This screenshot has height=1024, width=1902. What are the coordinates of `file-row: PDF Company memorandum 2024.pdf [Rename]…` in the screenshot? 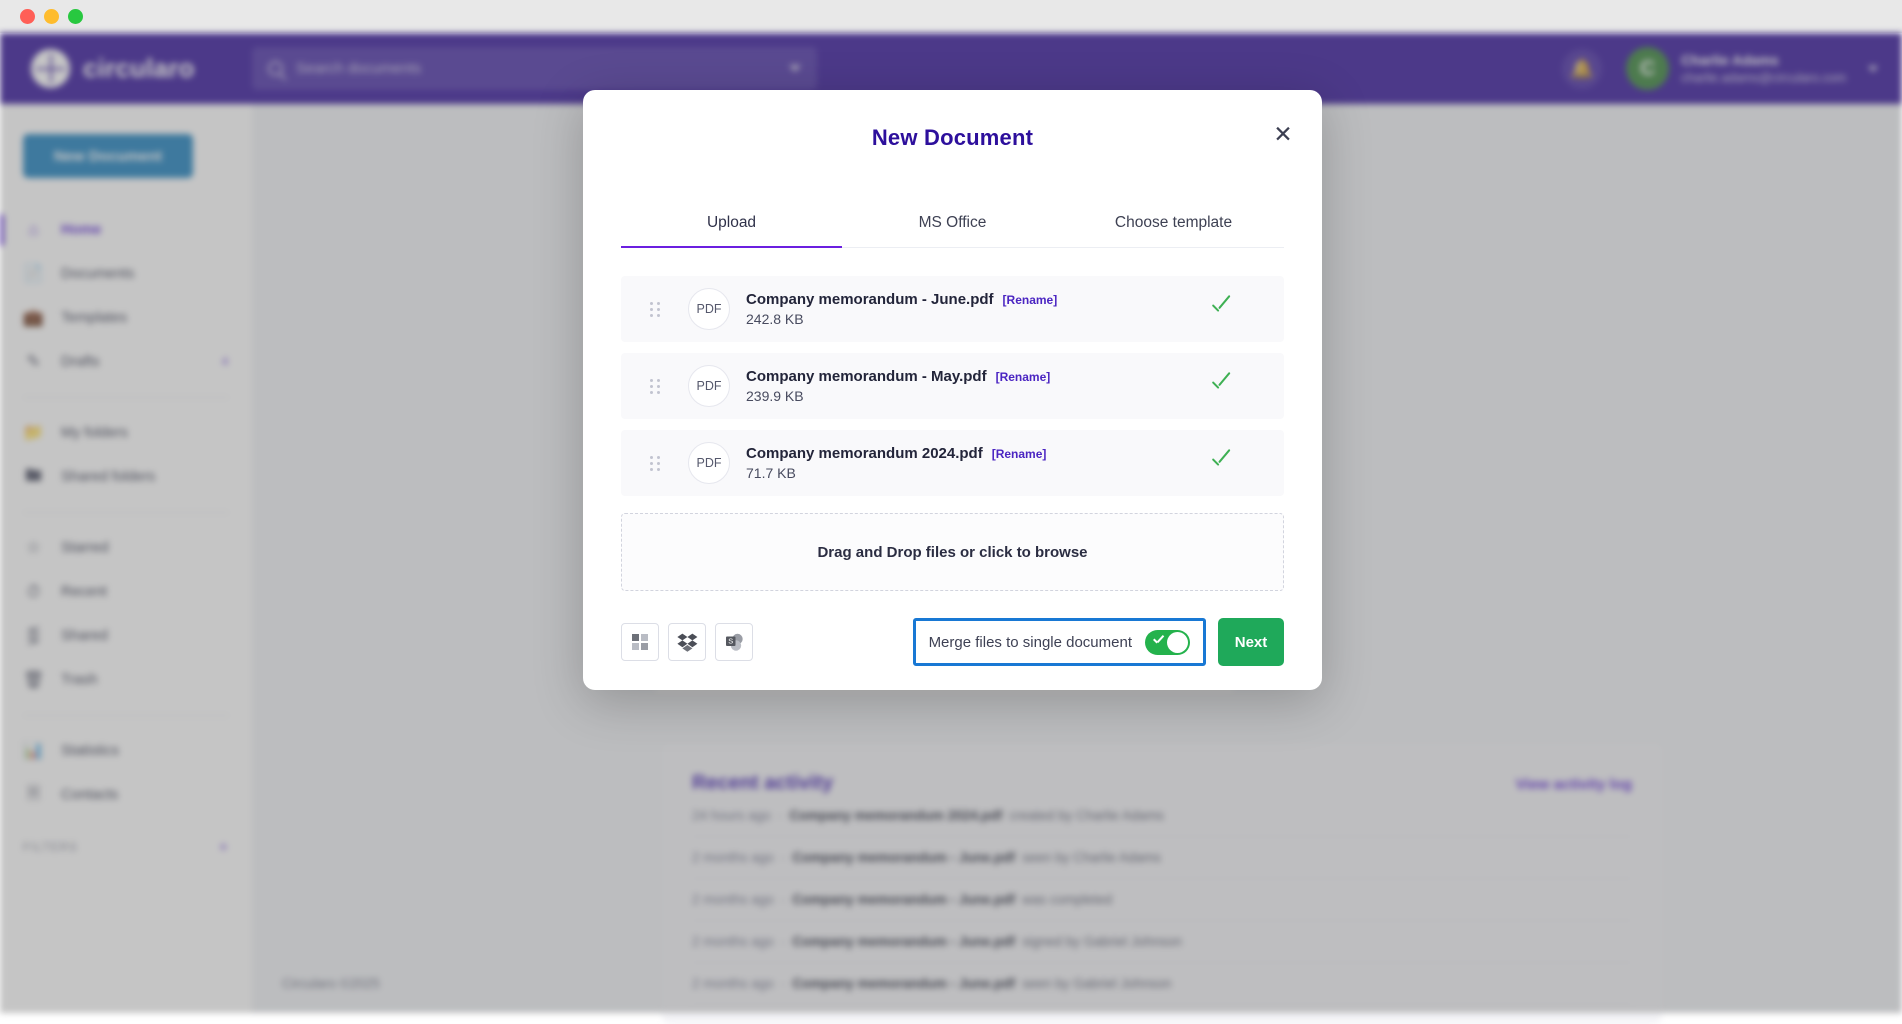 It's located at (952, 463).